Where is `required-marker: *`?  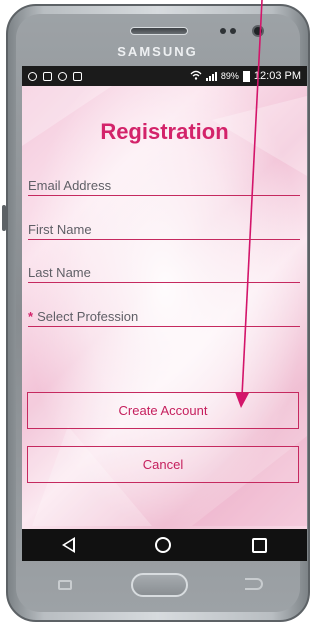
required-marker: * is located at coordinates (31, 316).